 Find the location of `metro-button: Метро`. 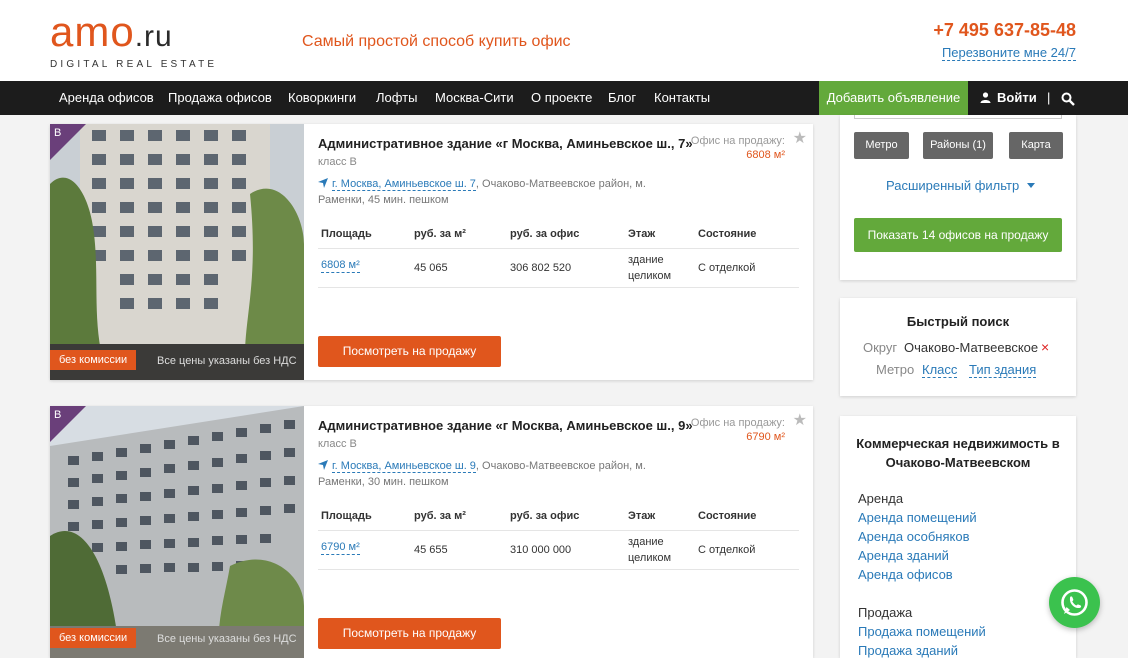

metro-button: Метро is located at coordinates (881, 145).